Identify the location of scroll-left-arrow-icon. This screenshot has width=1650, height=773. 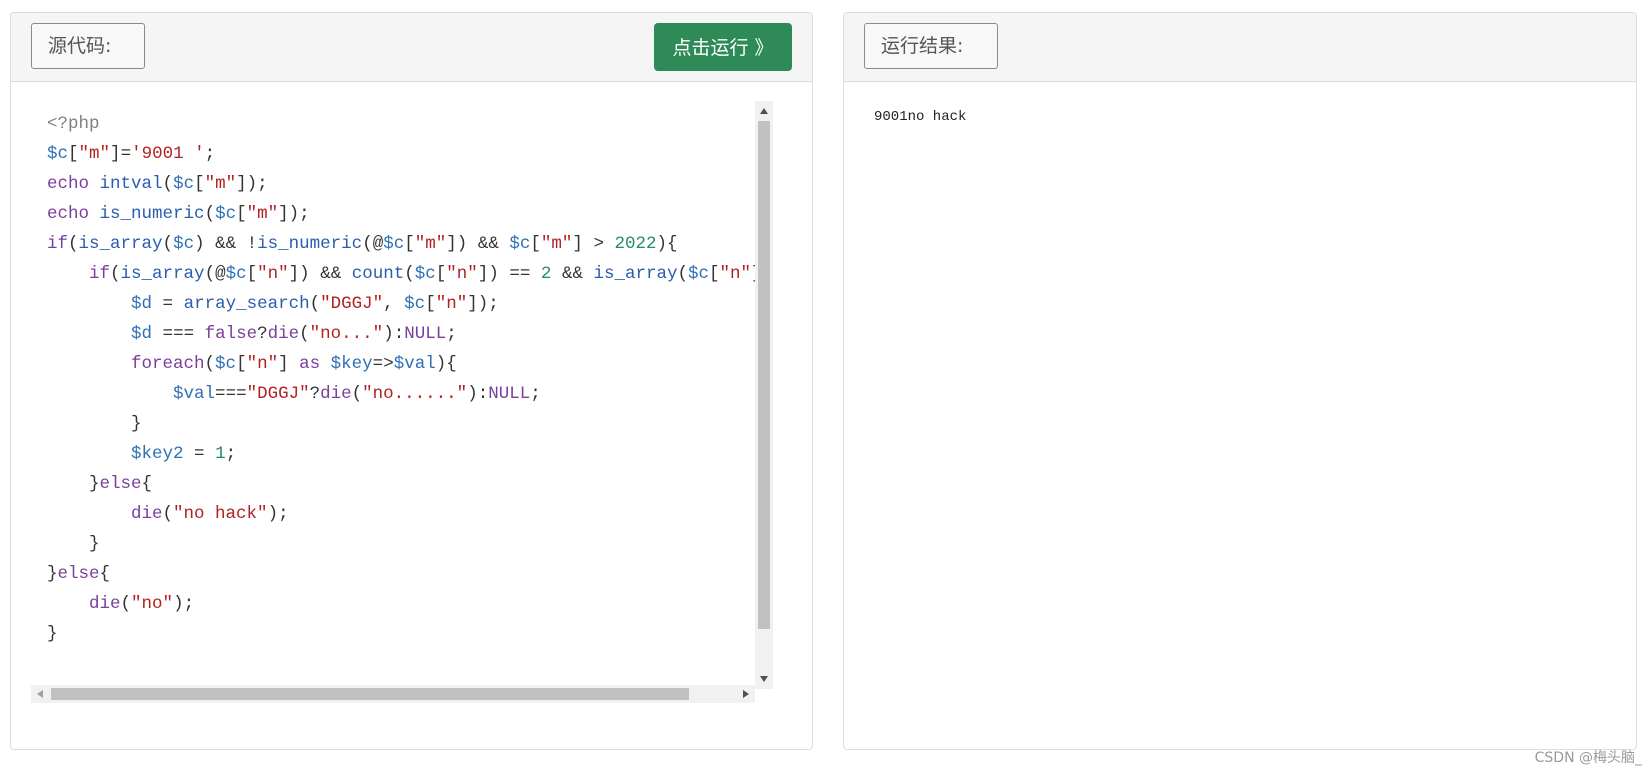
(40, 694).